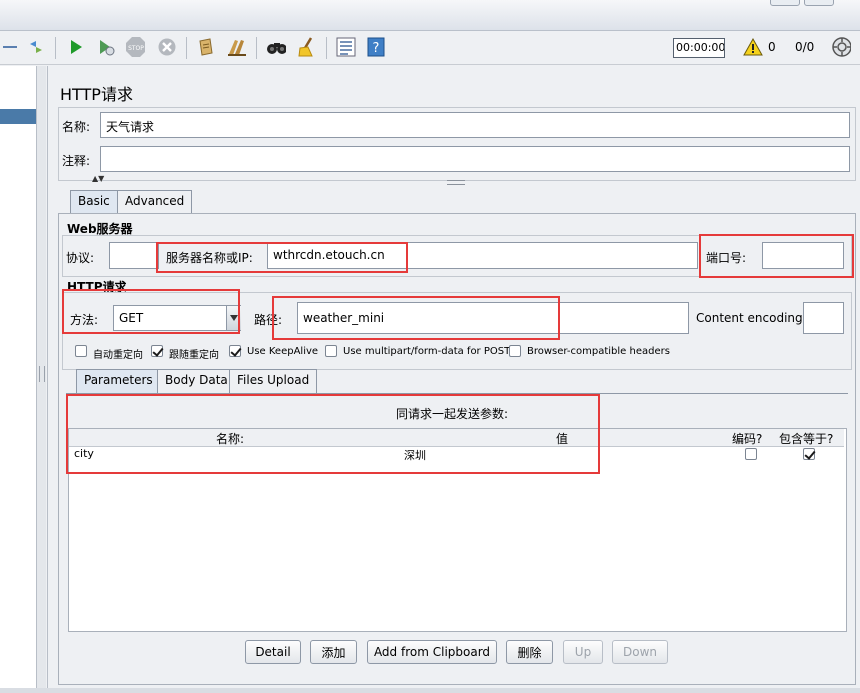  Describe the element at coordinates (194, 355) in the screenshot. I see `follow-redirect-label: 跟随重定向` at that location.